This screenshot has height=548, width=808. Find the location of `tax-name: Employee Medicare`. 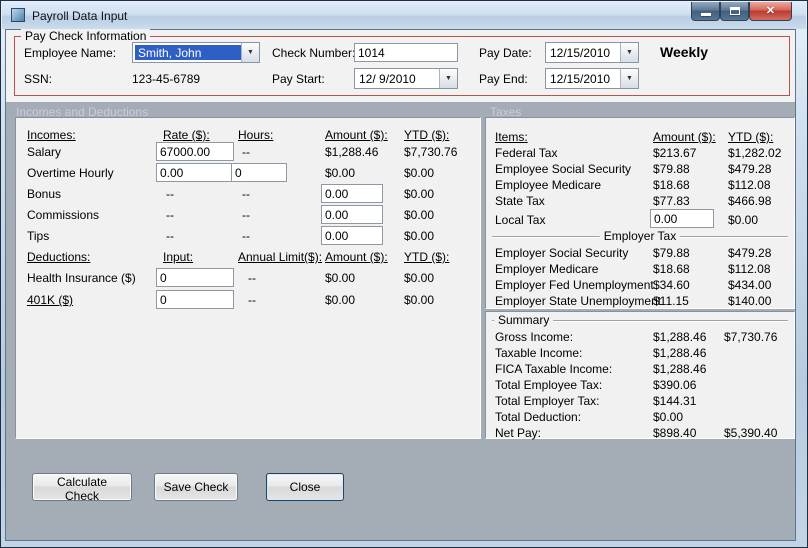

tax-name: Employee Medicare is located at coordinates (548, 185).